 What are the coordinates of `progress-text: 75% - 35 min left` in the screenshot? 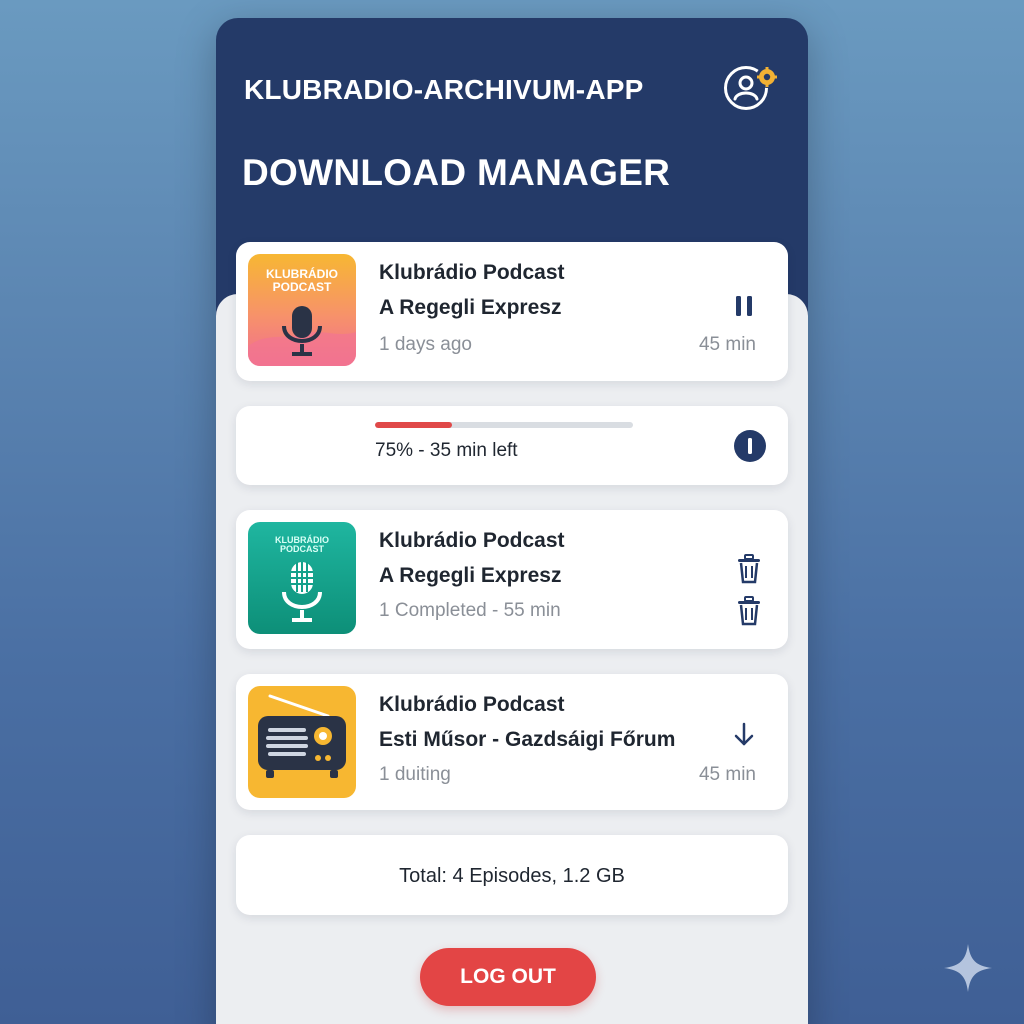 It's located at (446, 450).